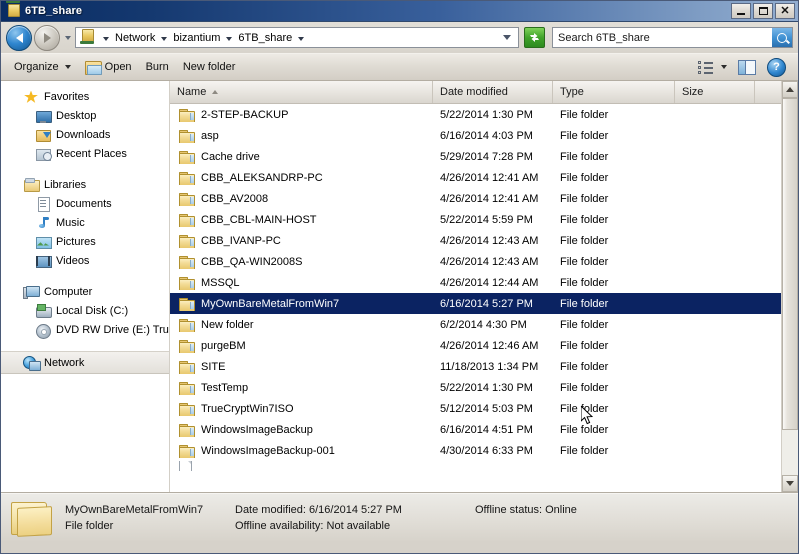 This screenshot has height=554, width=799. Describe the element at coordinates (67, 38) in the screenshot. I see `recent-pages-dropdown` at that location.